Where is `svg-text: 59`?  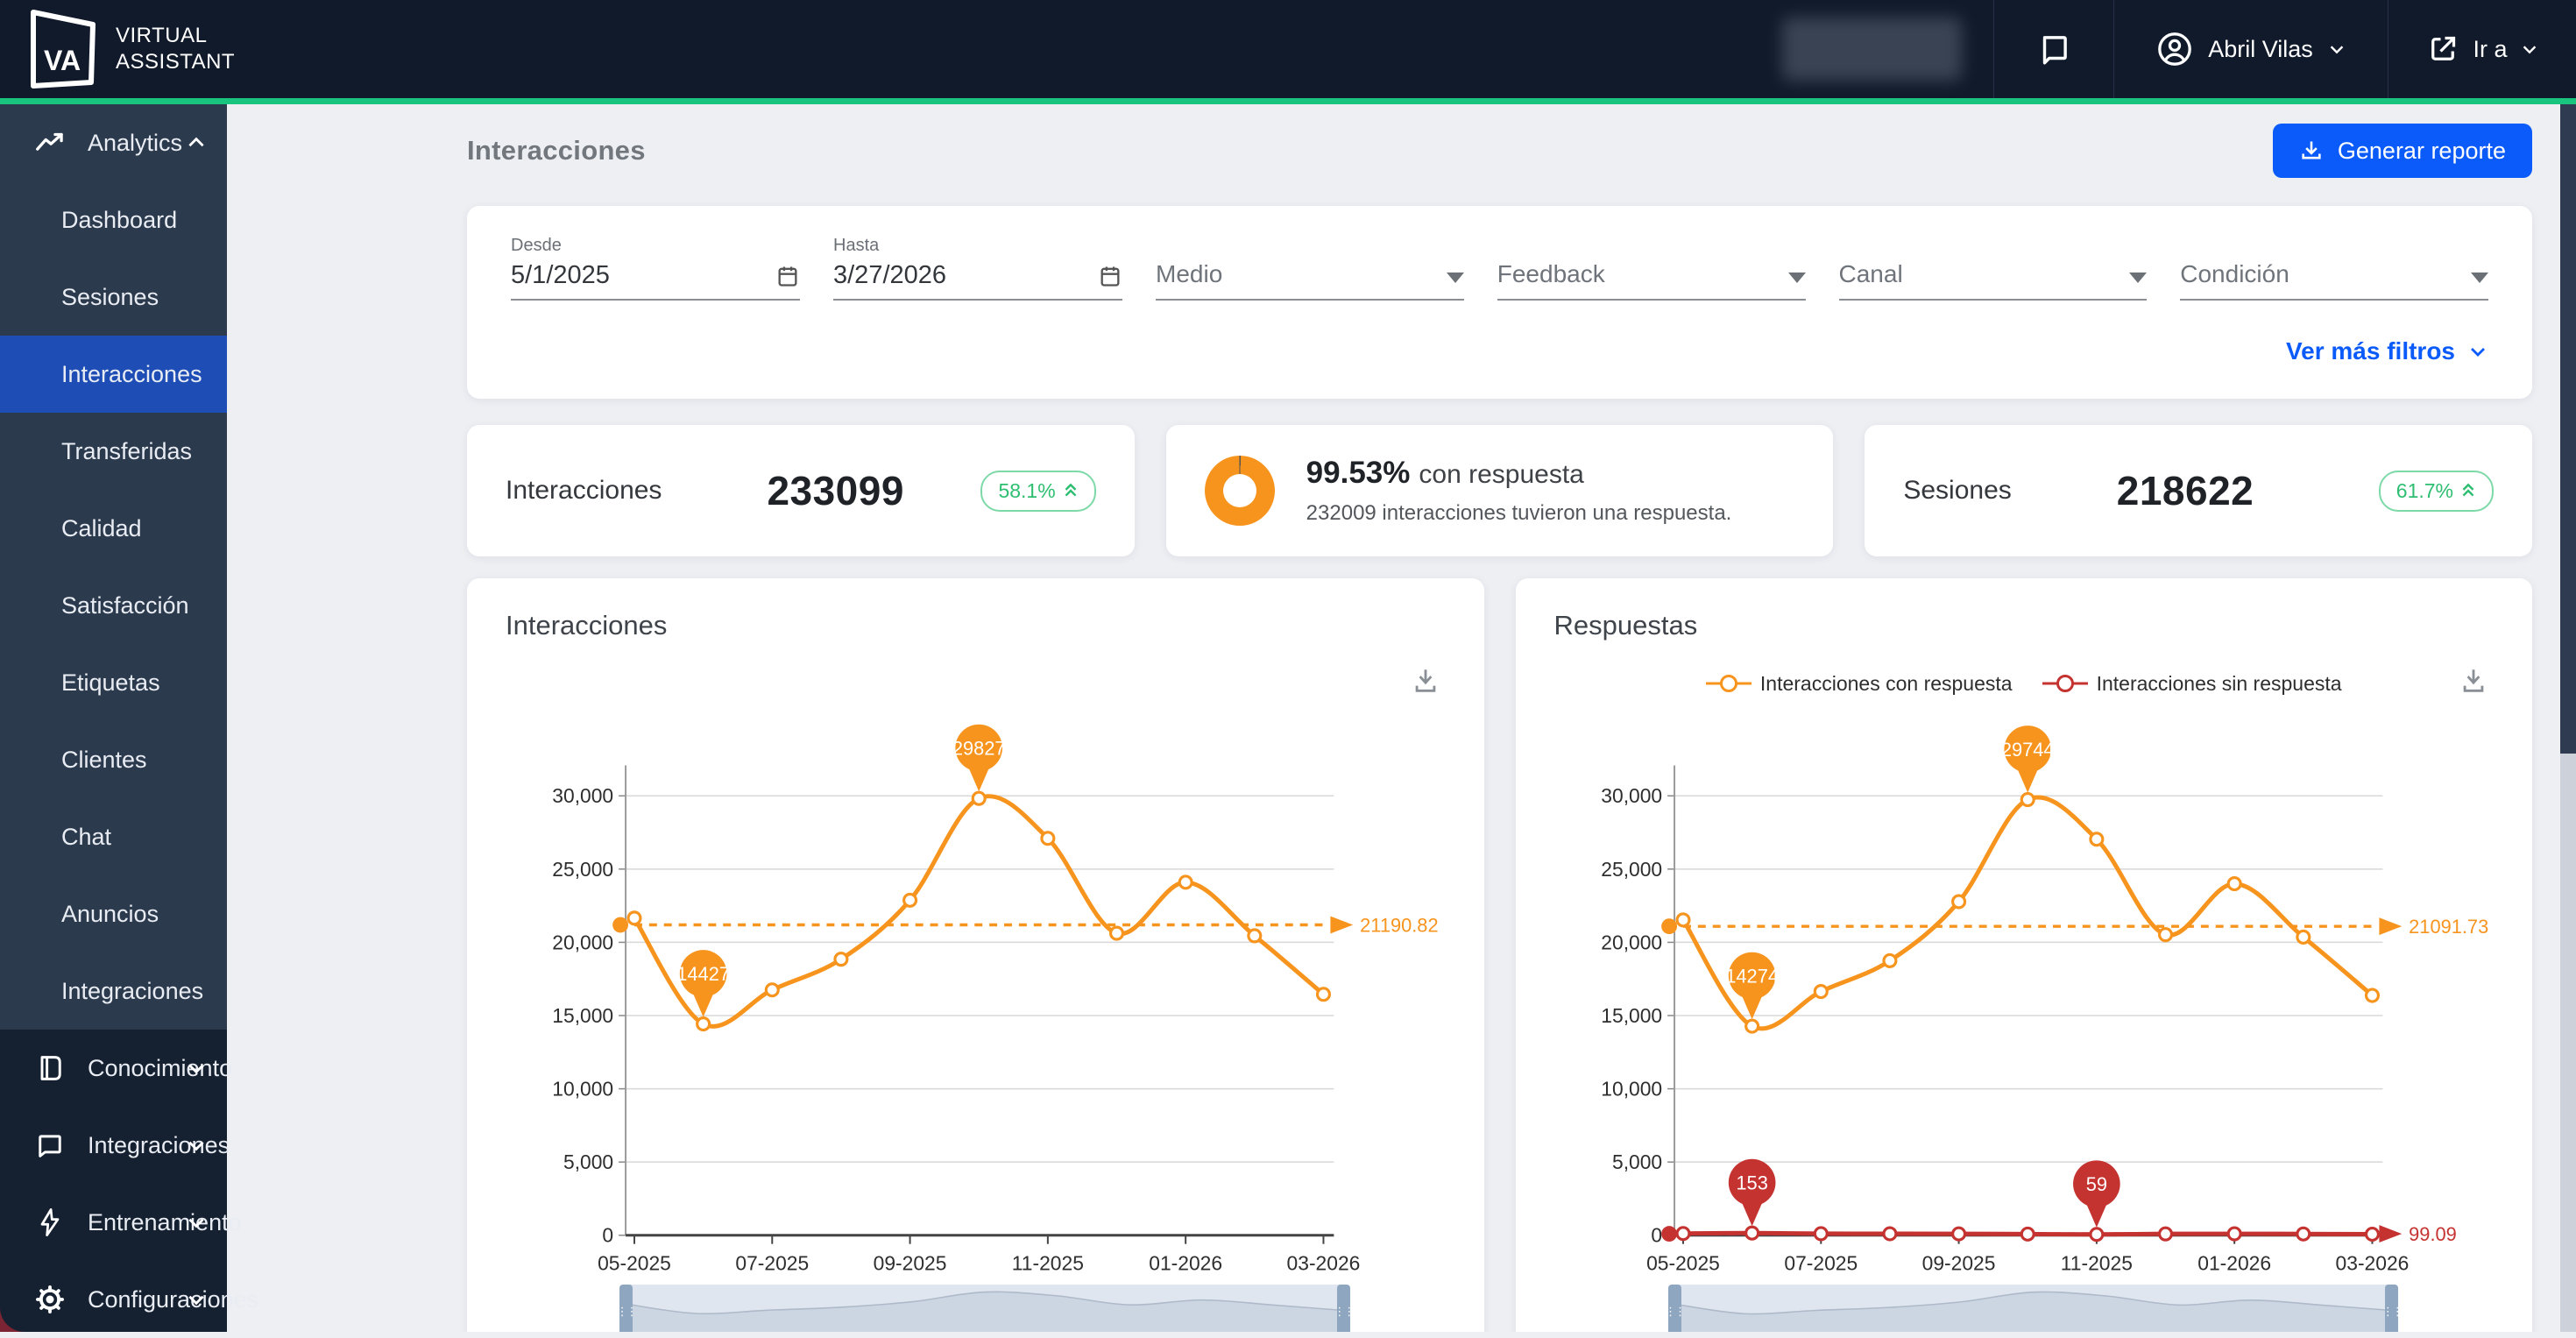 svg-text: 59 is located at coordinates (2095, 1184).